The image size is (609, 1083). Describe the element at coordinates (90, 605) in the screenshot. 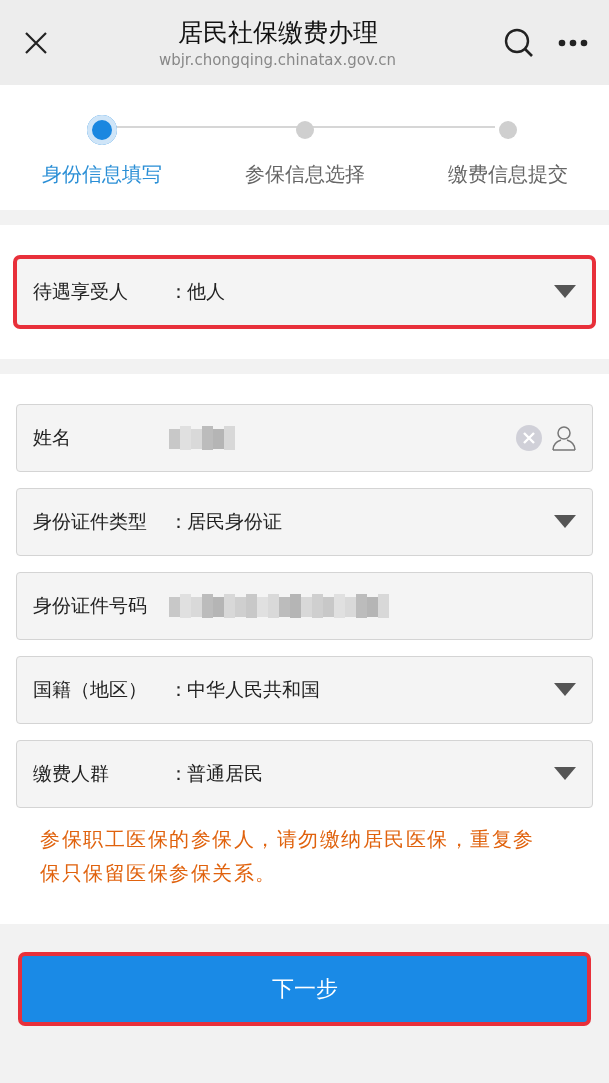

I see `field-label: 身份证件号码` at that location.